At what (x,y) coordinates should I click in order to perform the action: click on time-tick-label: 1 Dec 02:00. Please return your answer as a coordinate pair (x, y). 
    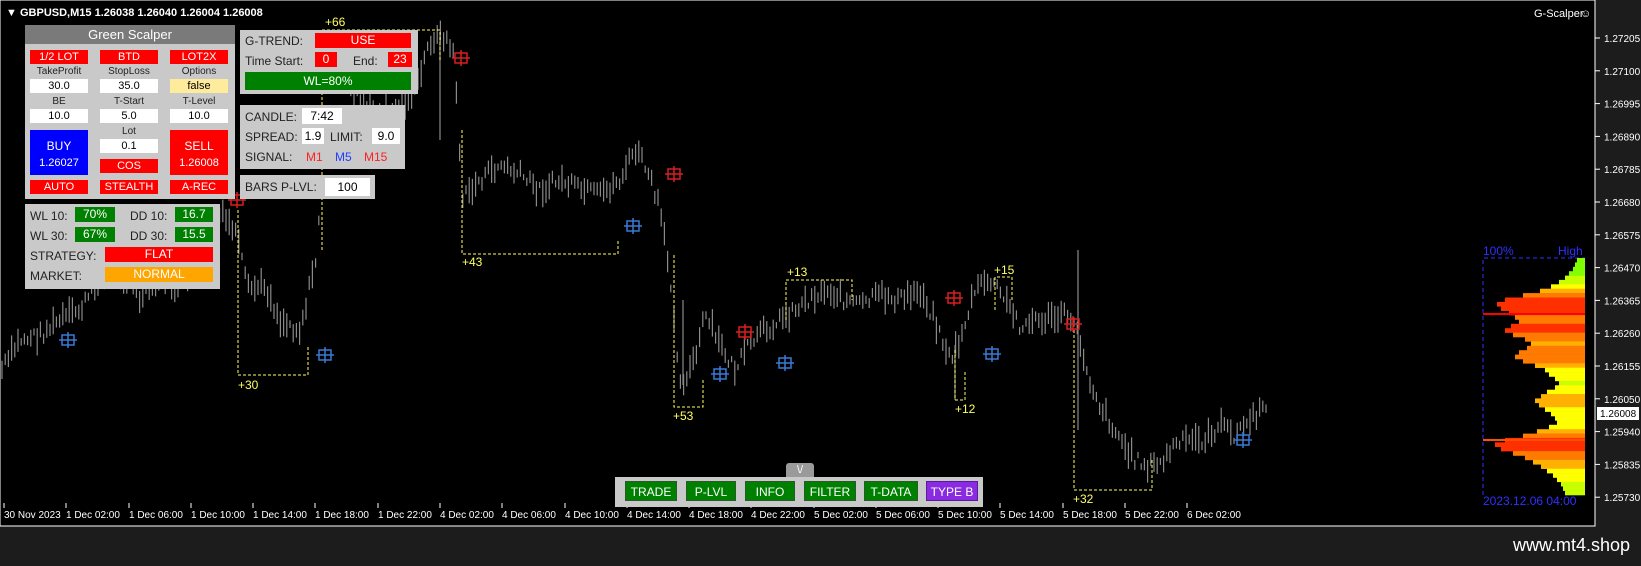
    Looking at the image, I should click on (93, 515).